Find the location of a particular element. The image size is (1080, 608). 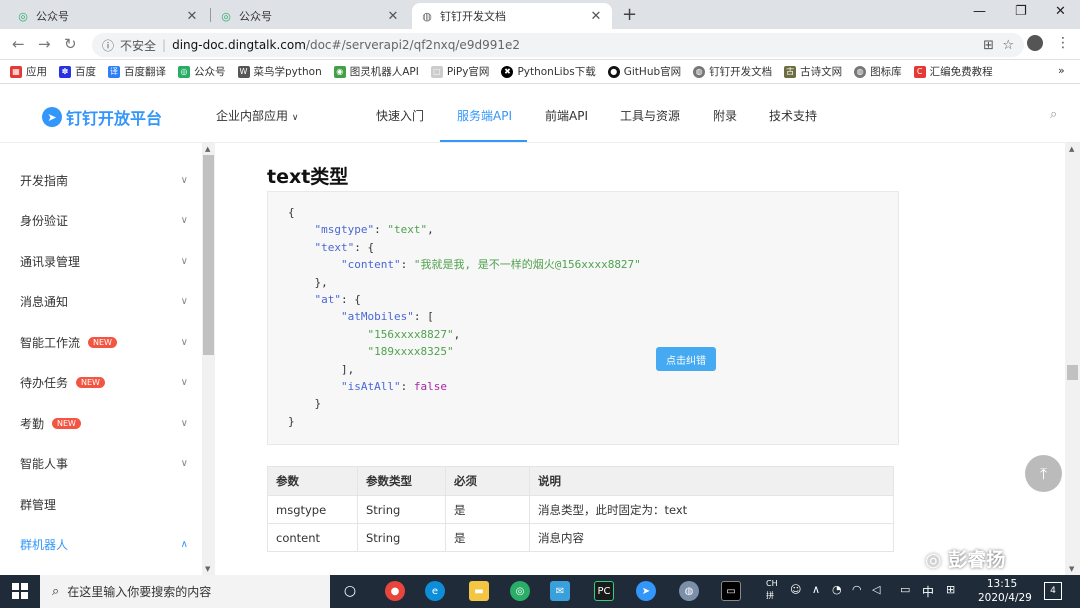

sidebar-scrollbar: ▲ ▼ is located at coordinates (208, 359).